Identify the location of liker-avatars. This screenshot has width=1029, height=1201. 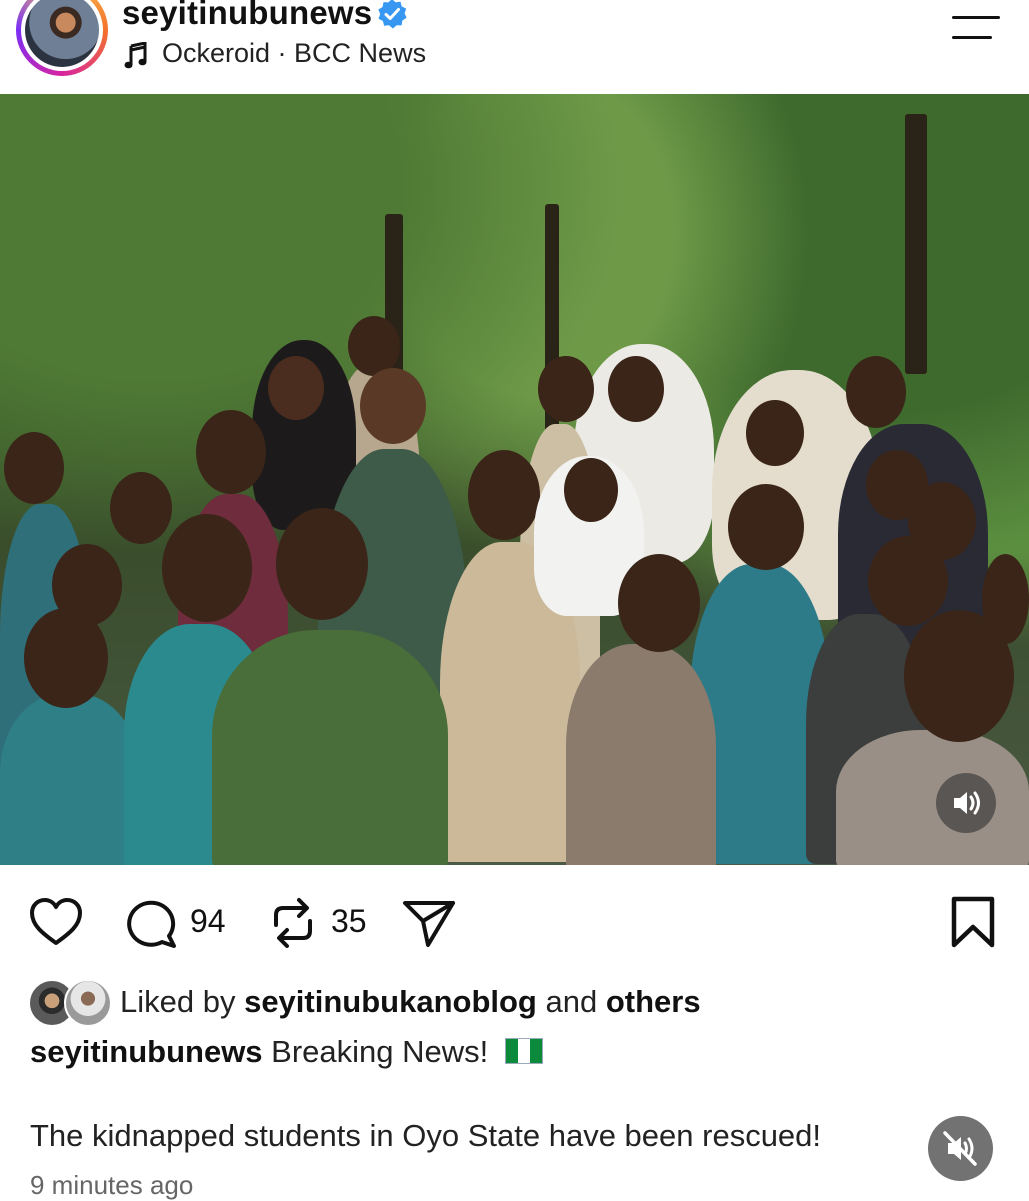
(70, 1003).